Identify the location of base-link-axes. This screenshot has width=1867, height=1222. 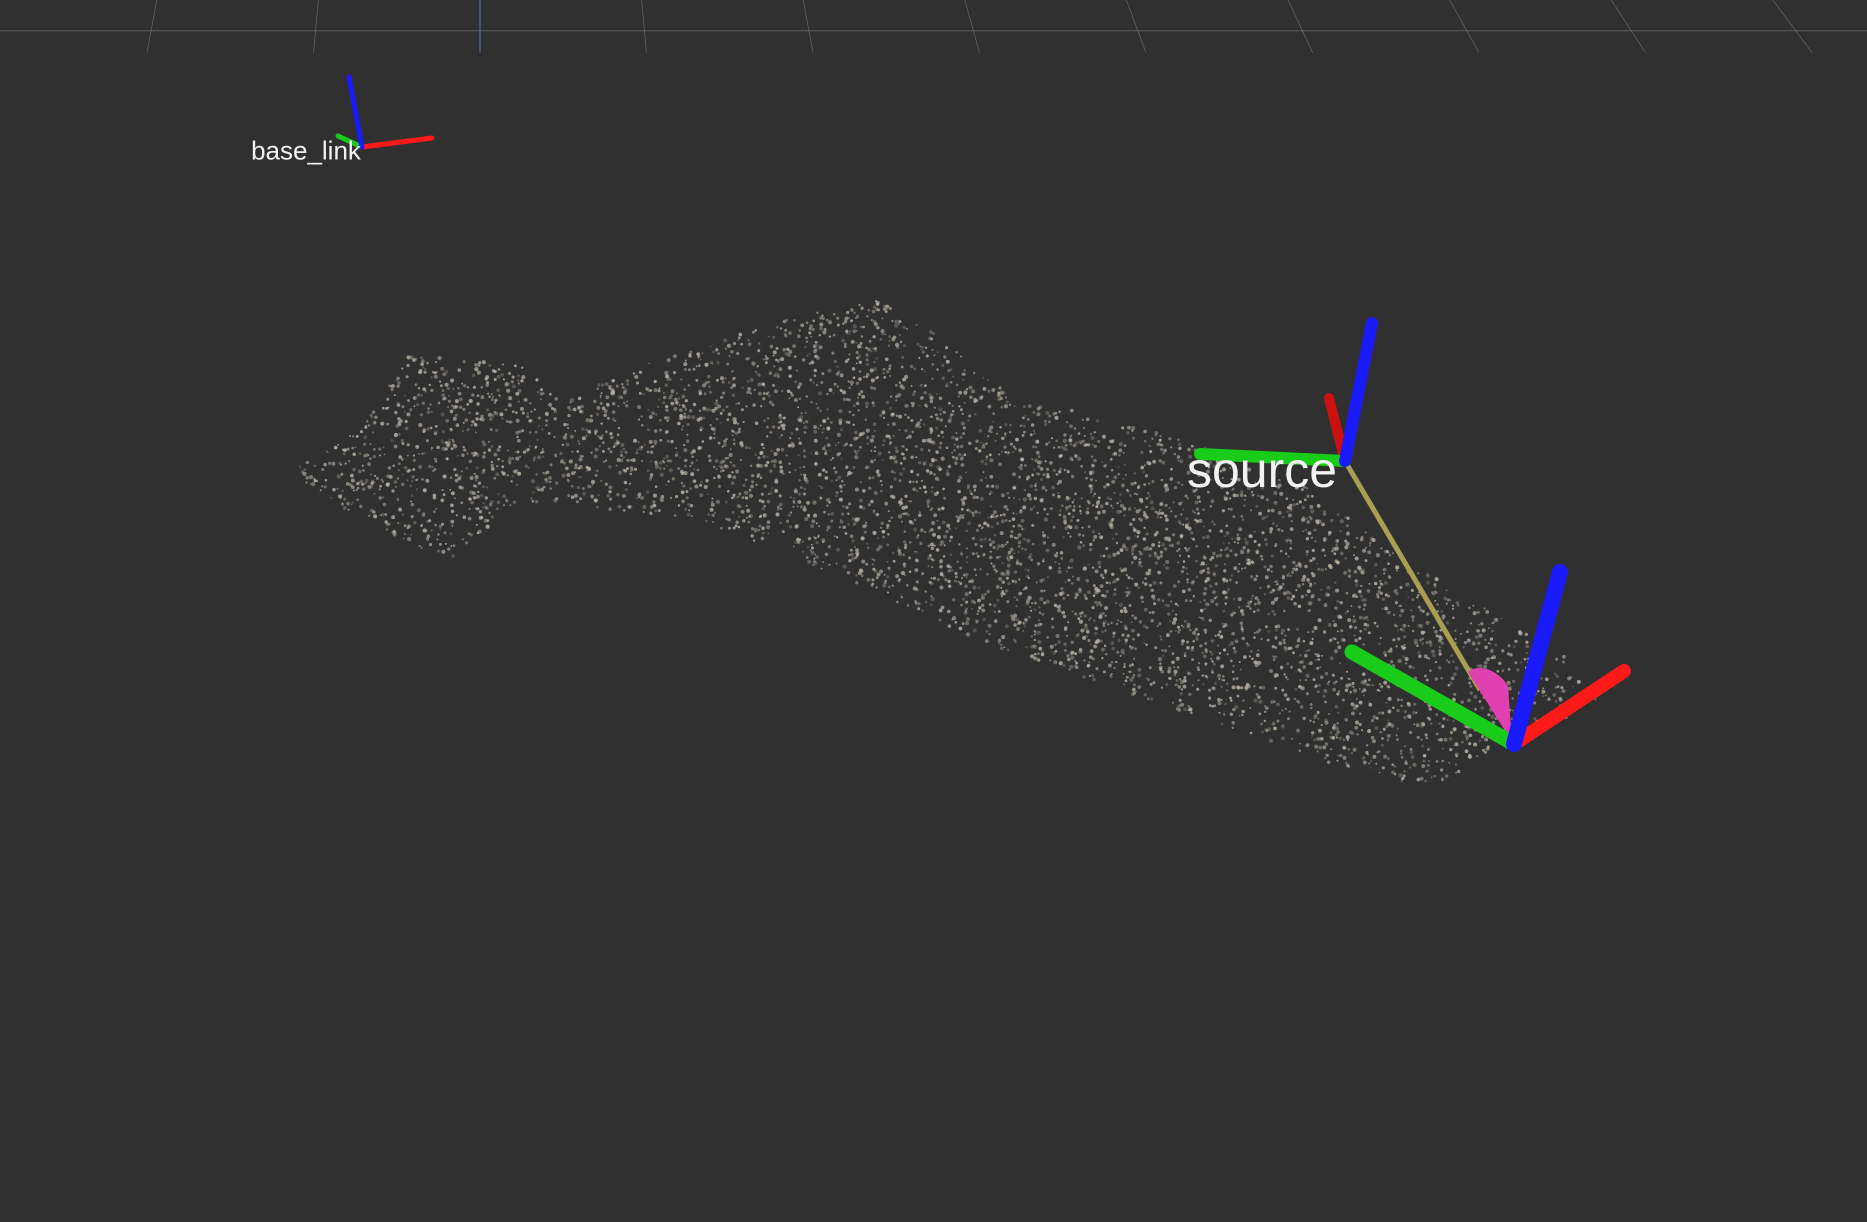
(385, 112).